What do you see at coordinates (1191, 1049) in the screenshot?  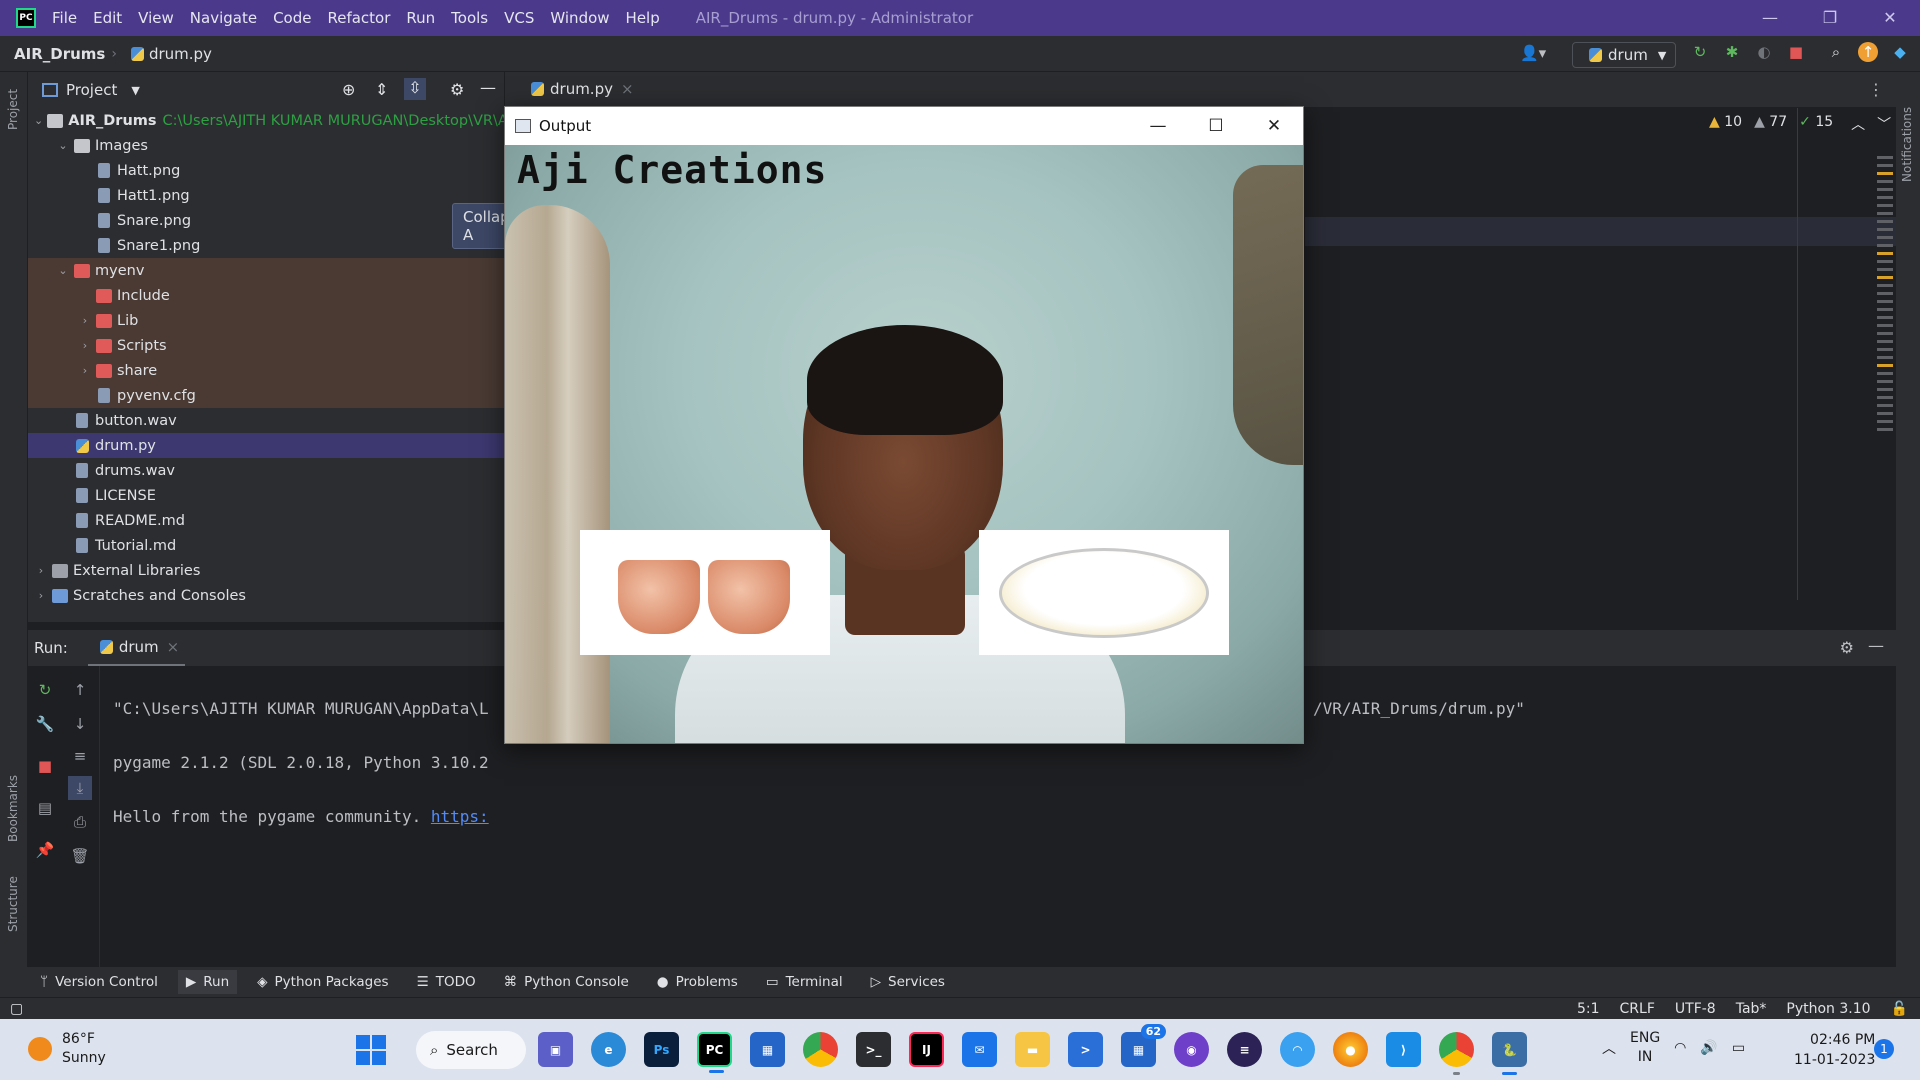 I see `github-desktop-icon: ◉` at bounding box center [1191, 1049].